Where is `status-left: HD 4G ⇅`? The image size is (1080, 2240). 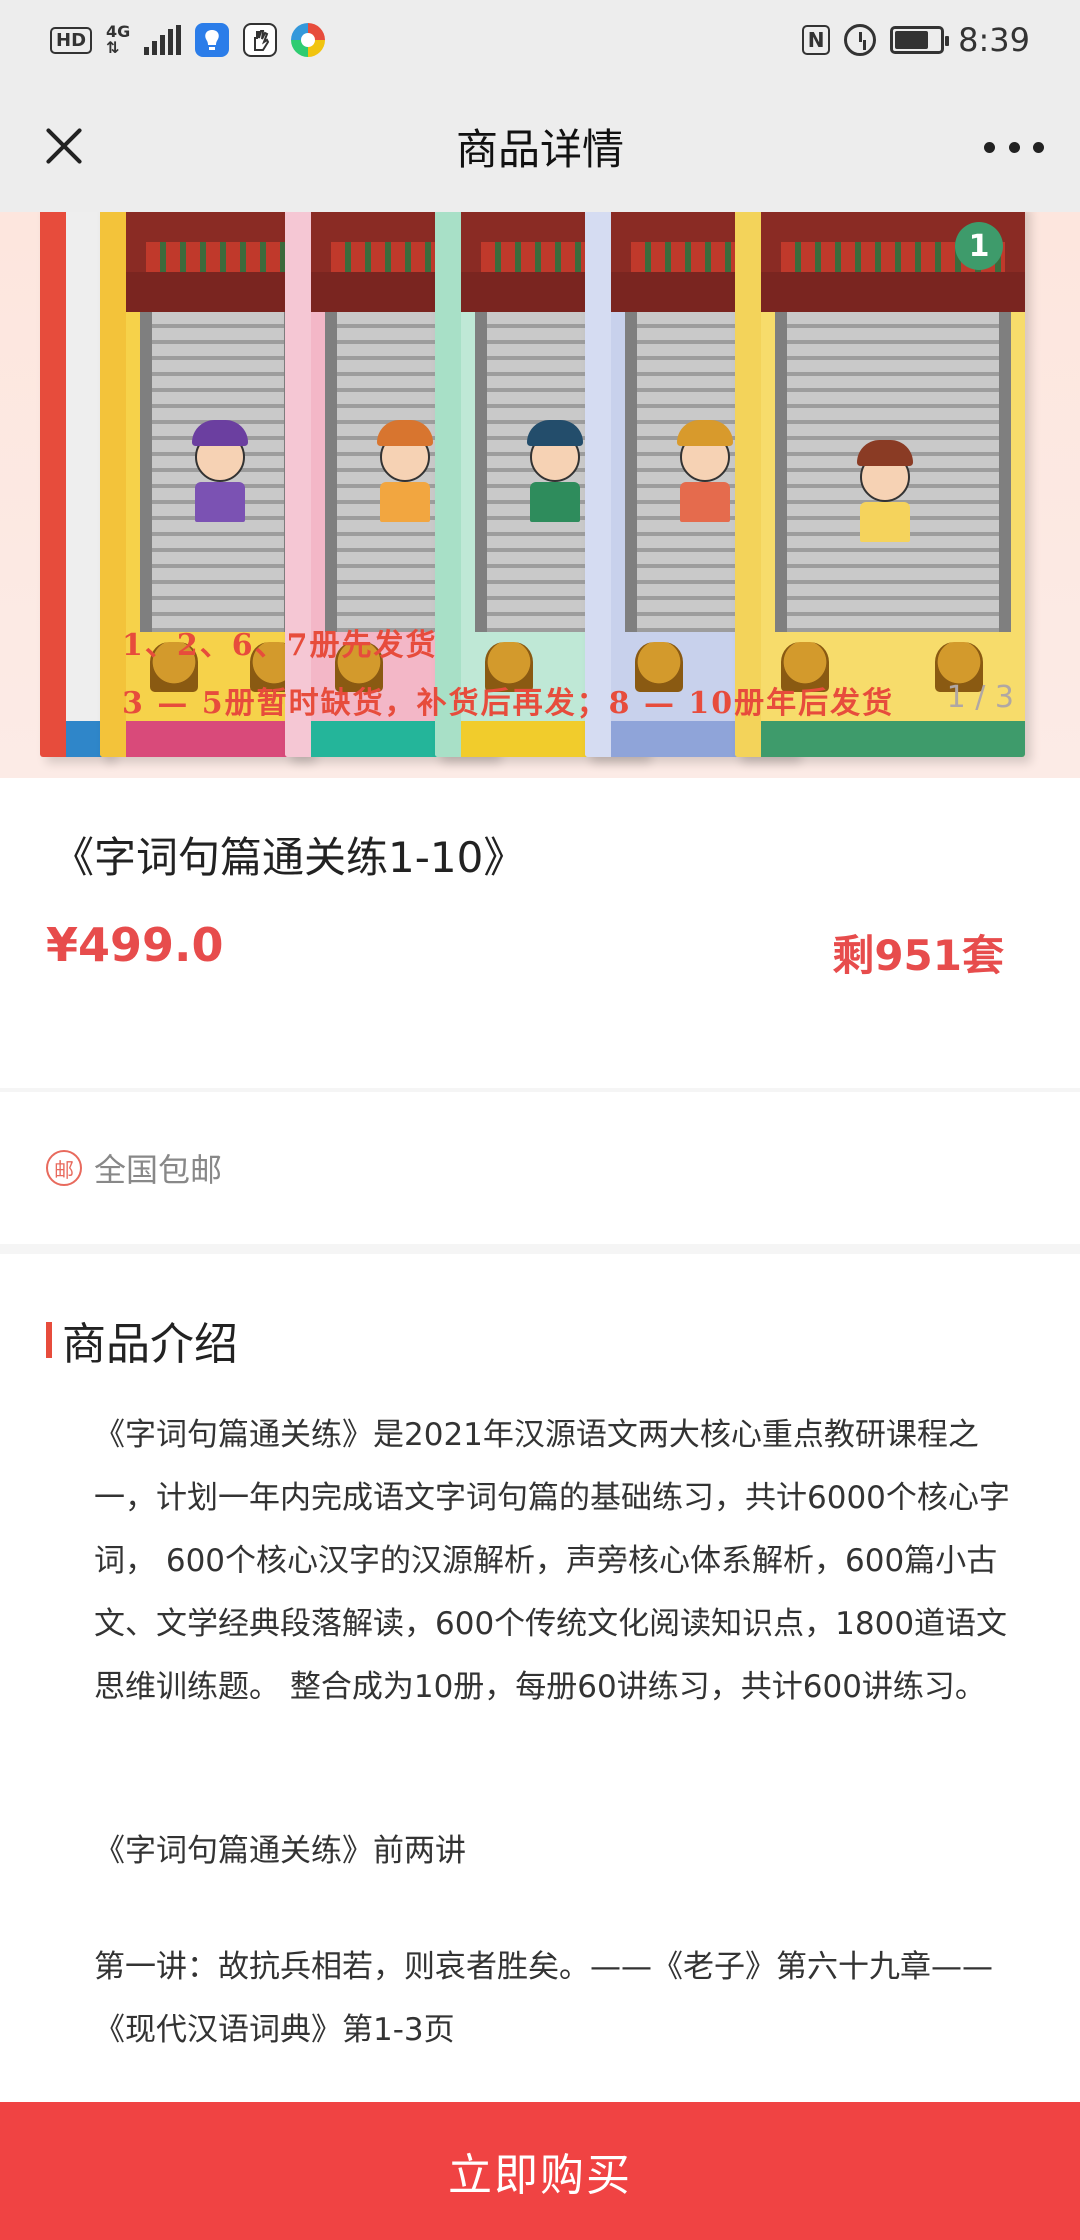
status-left: HD 4G ⇅ is located at coordinates (188, 40).